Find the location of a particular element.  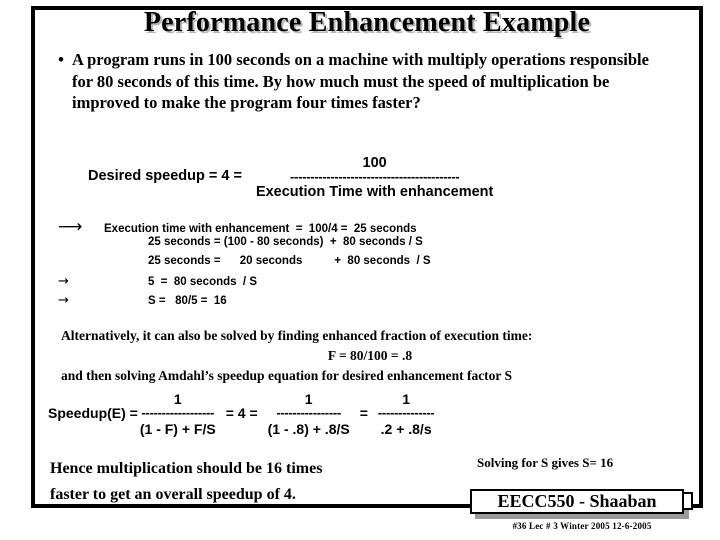

alternative-line-2: F = 80/100 = .8 is located at coordinates (370, 355).